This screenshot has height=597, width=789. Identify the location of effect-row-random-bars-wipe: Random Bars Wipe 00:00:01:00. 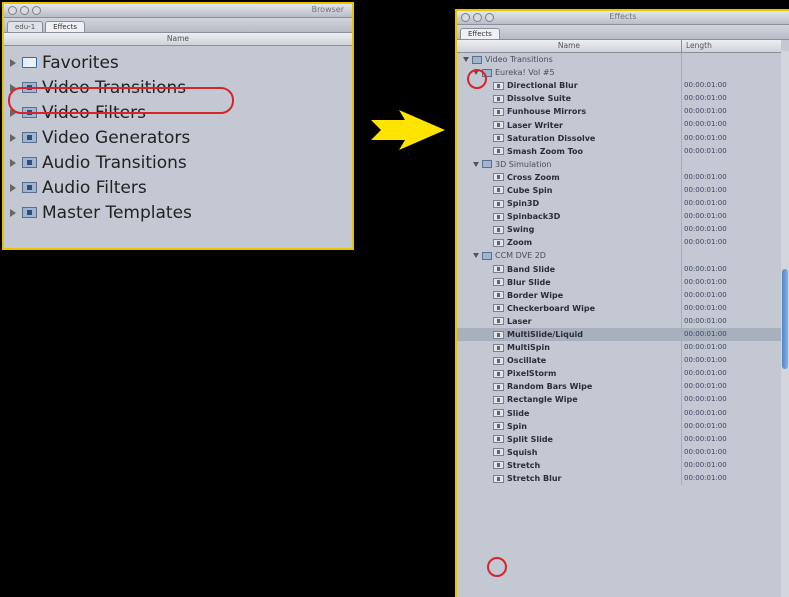
(619, 387).